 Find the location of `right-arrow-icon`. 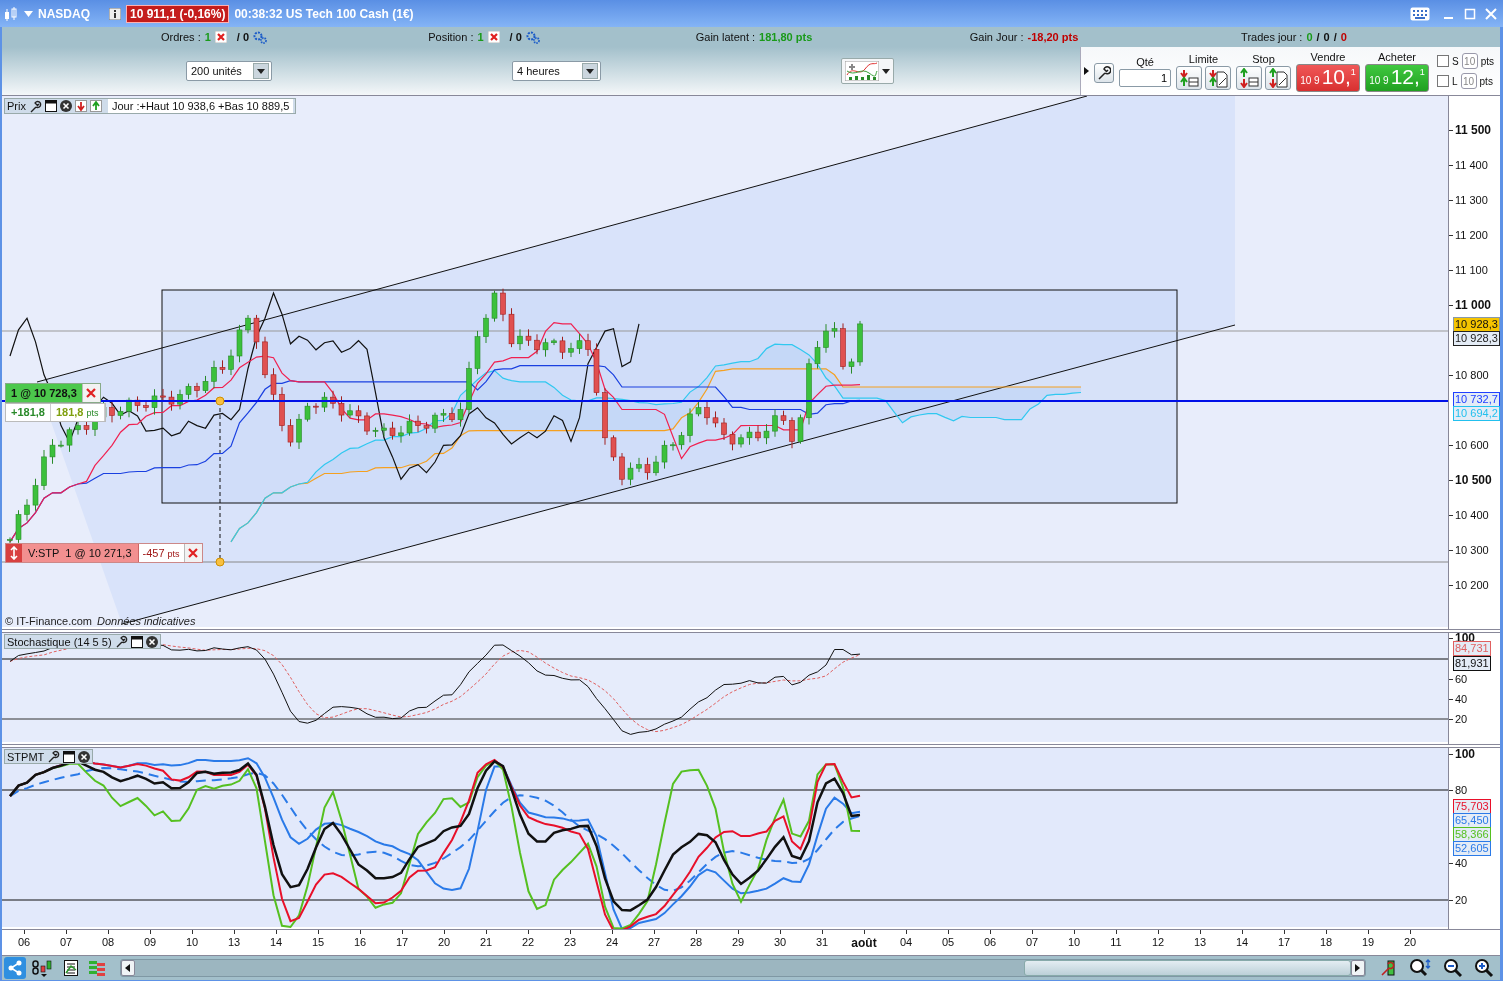

right-arrow-icon is located at coordinates (1358, 968).